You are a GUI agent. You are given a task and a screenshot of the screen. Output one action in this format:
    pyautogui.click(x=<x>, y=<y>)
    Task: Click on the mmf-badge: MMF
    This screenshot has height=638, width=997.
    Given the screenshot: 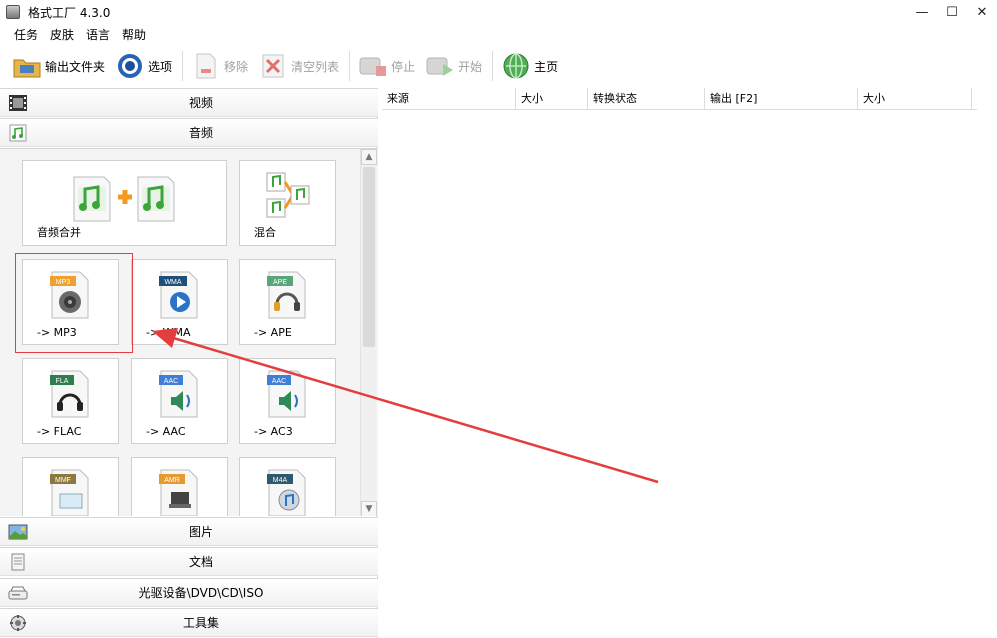 What is the action you would take?
    pyautogui.click(x=63, y=480)
    